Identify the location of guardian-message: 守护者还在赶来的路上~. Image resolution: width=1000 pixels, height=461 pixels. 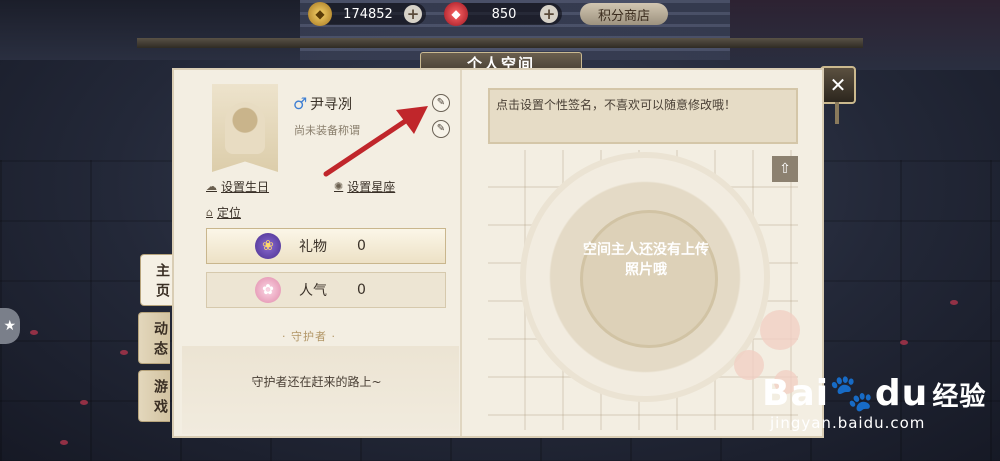
(316, 382).